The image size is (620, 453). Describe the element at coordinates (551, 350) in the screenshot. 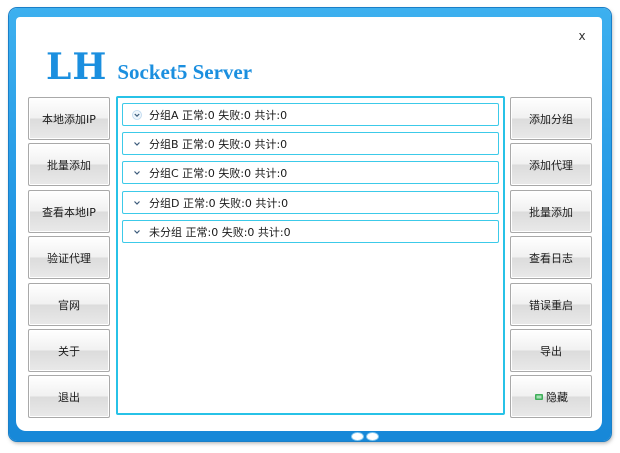

I see `export-button: 导出` at that location.